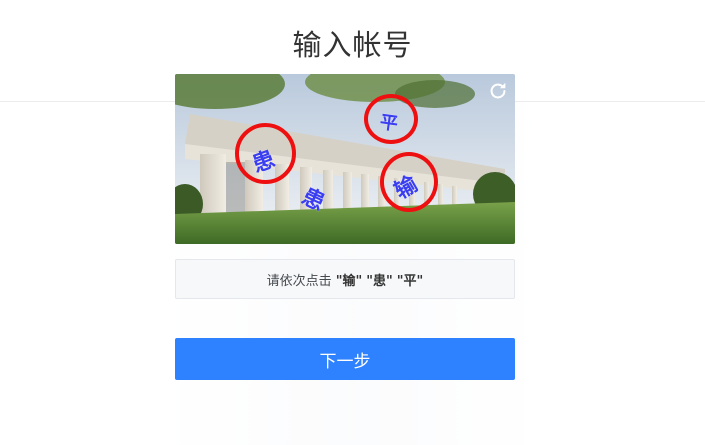  Describe the element at coordinates (352, 45) in the screenshot. I see `page-title: 输入帐号` at that location.